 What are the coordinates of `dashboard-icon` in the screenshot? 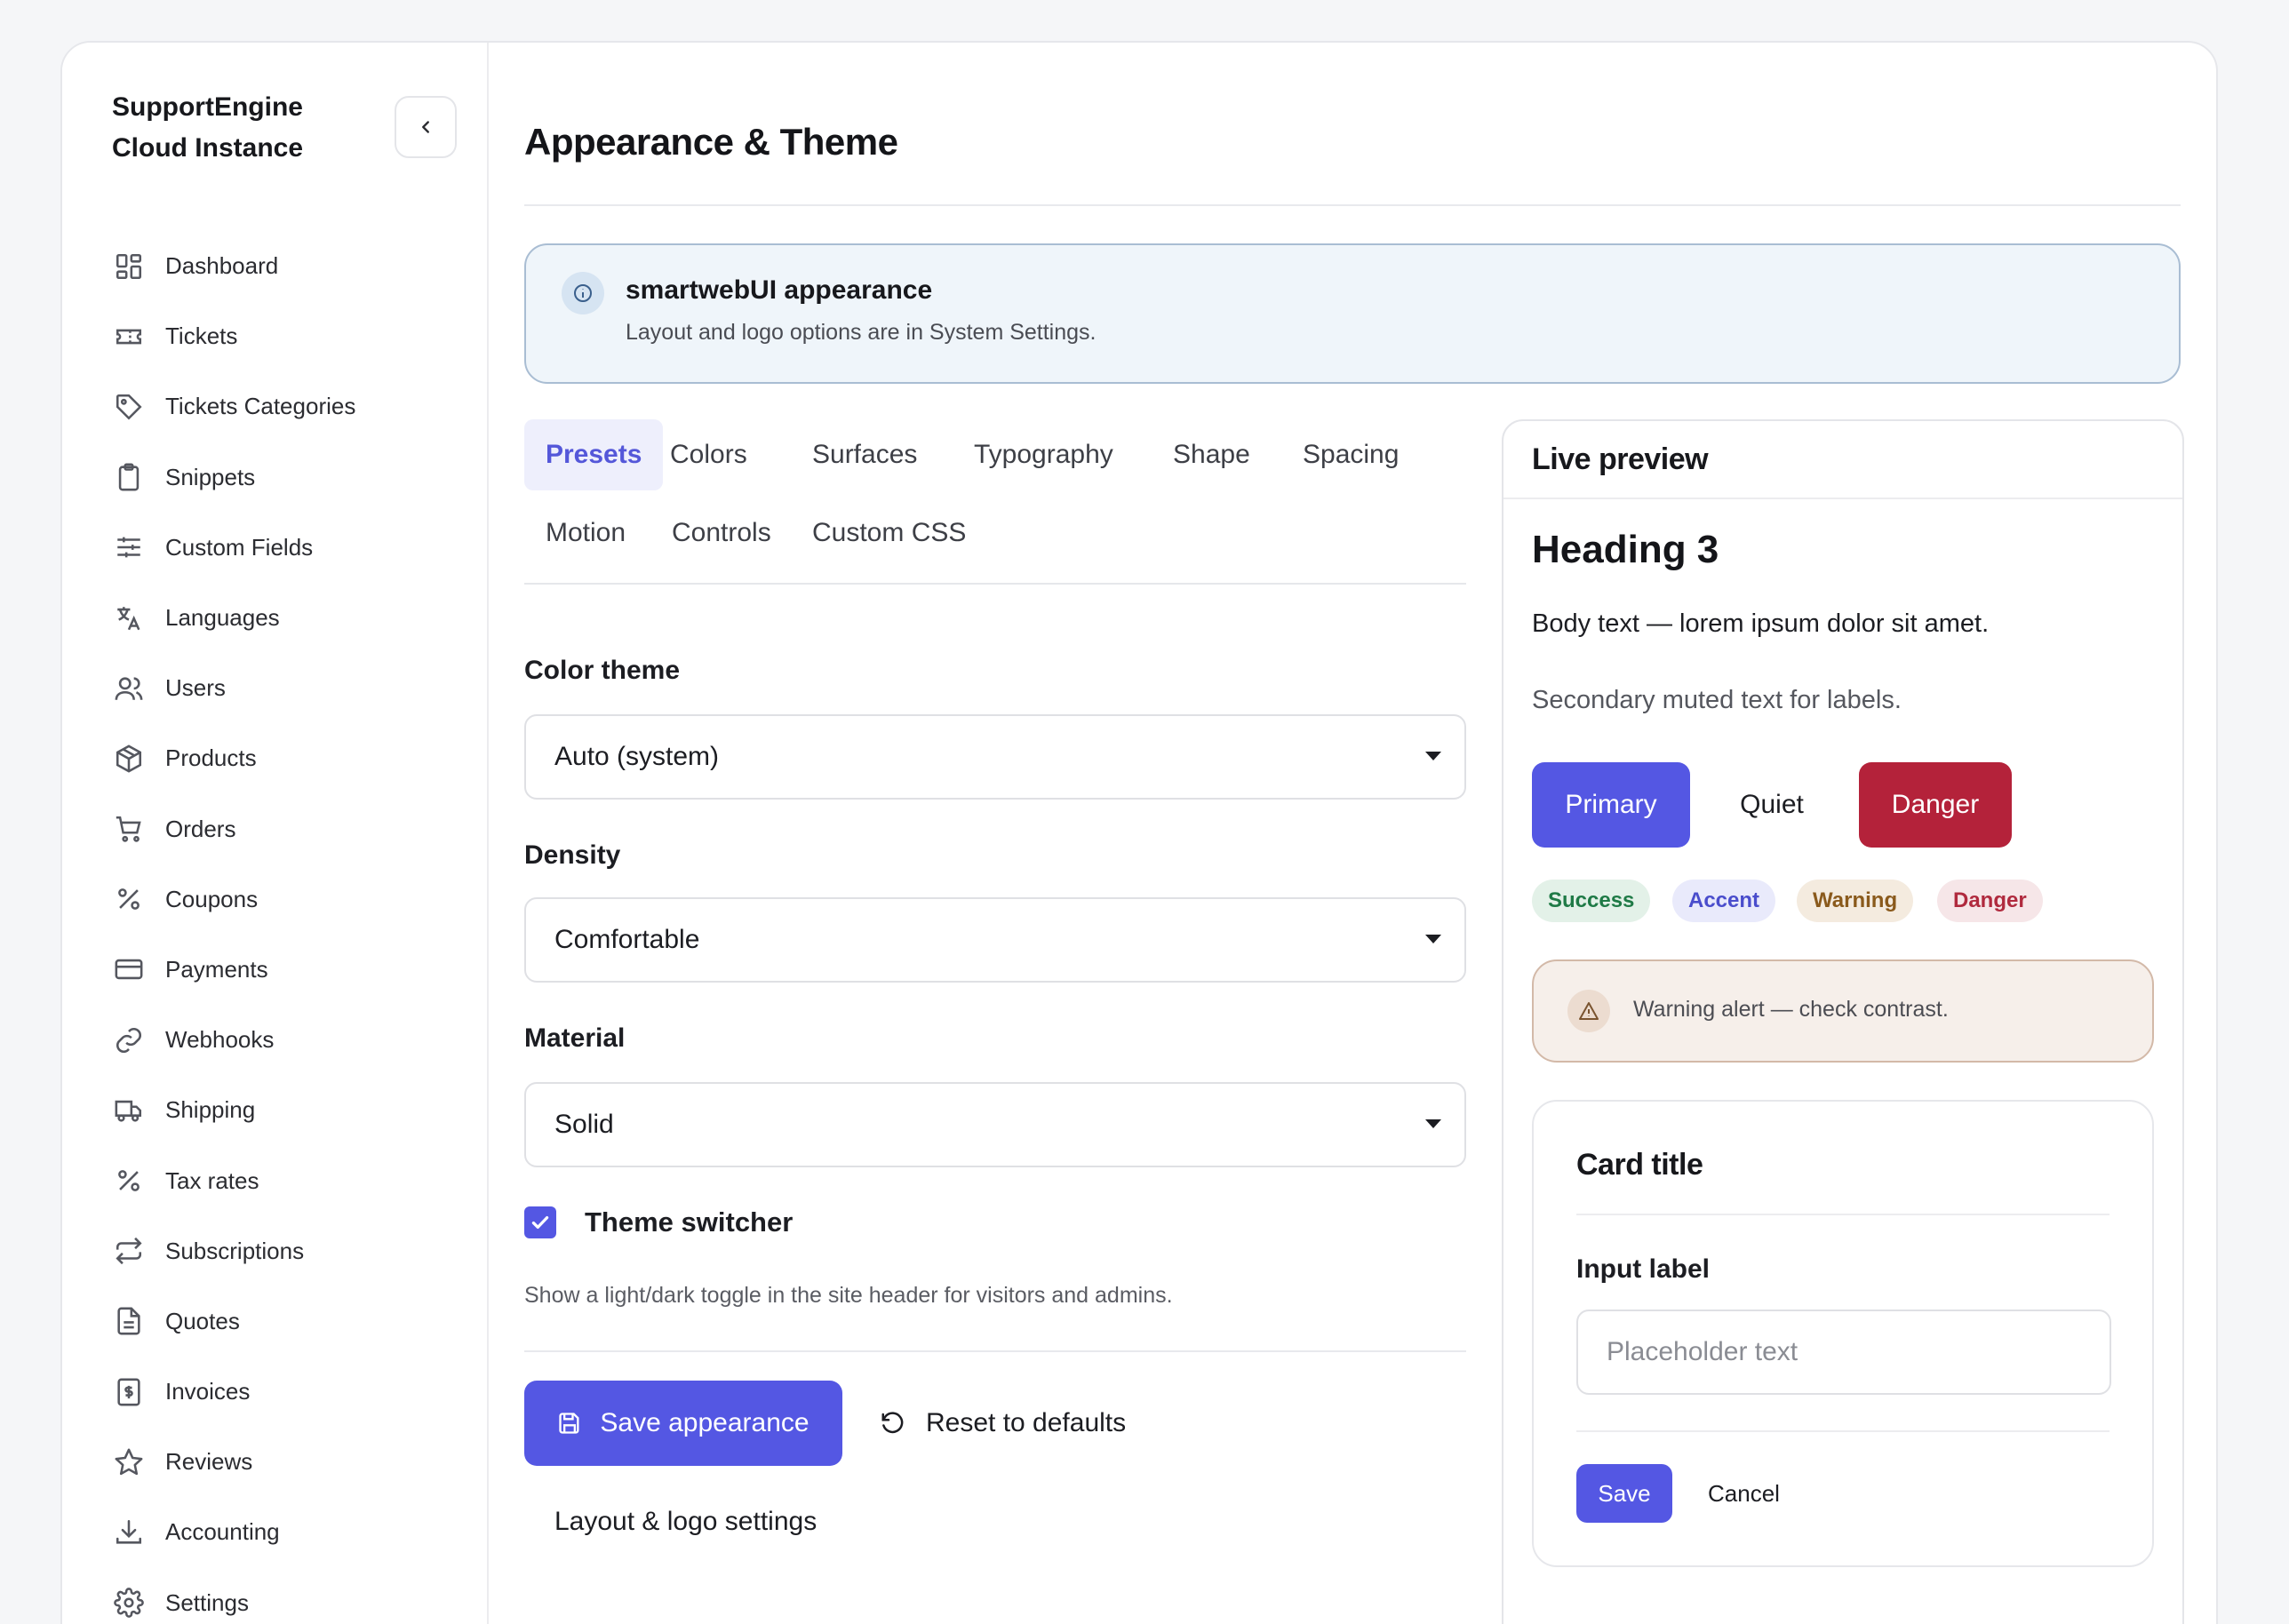 It's located at (129, 266).